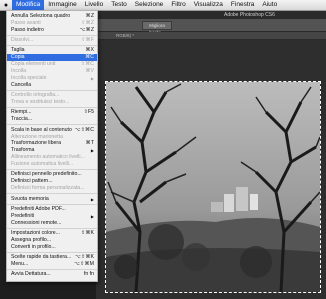  What do you see at coordinates (87, 40) in the screenshot?
I see `menu-item-shortcut: ⇧⌘F` at bounding box center [87, 40].